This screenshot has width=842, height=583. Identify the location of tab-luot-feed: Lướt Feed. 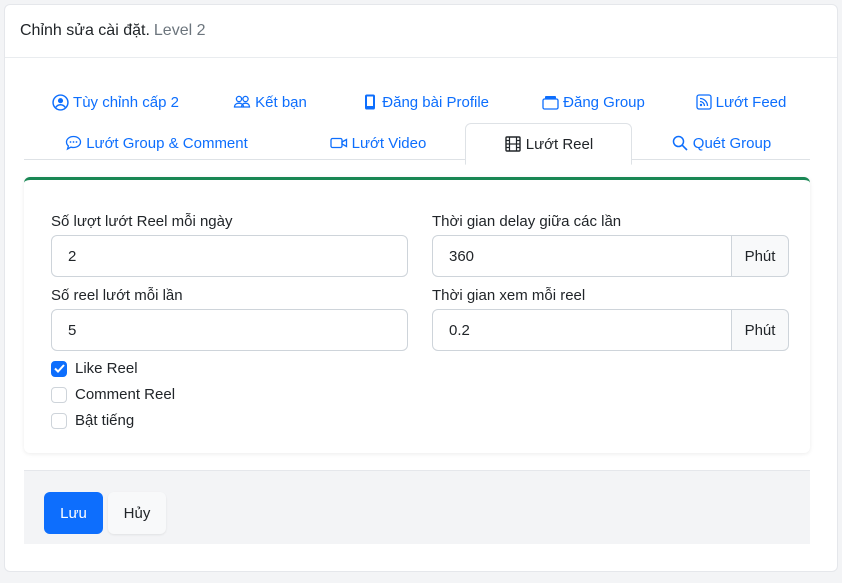
(741, 102).